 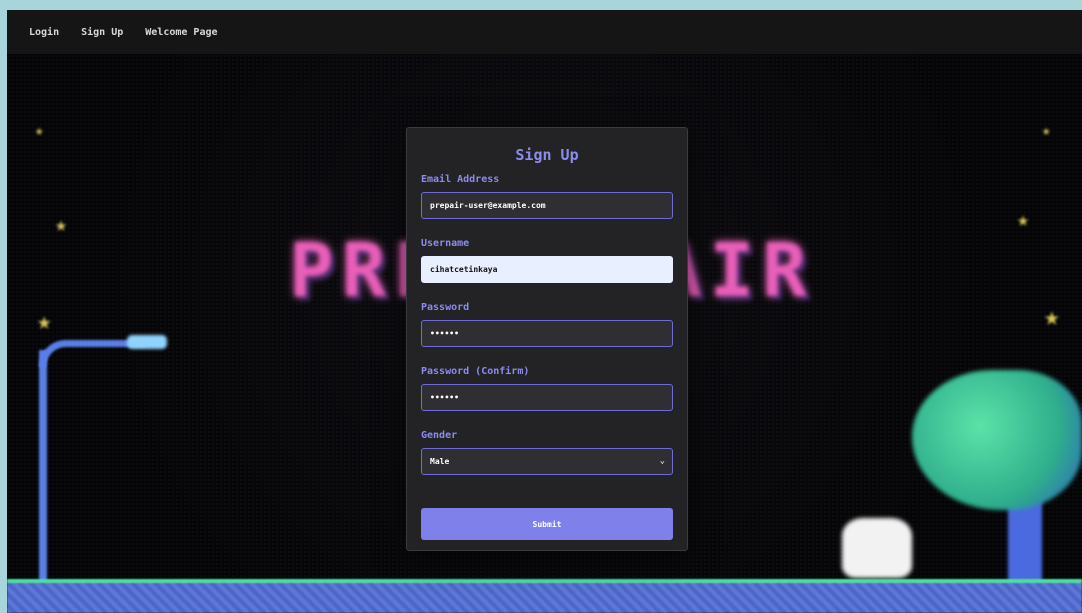 I want to click on street-lamp-light, so click(x=147, y=342).